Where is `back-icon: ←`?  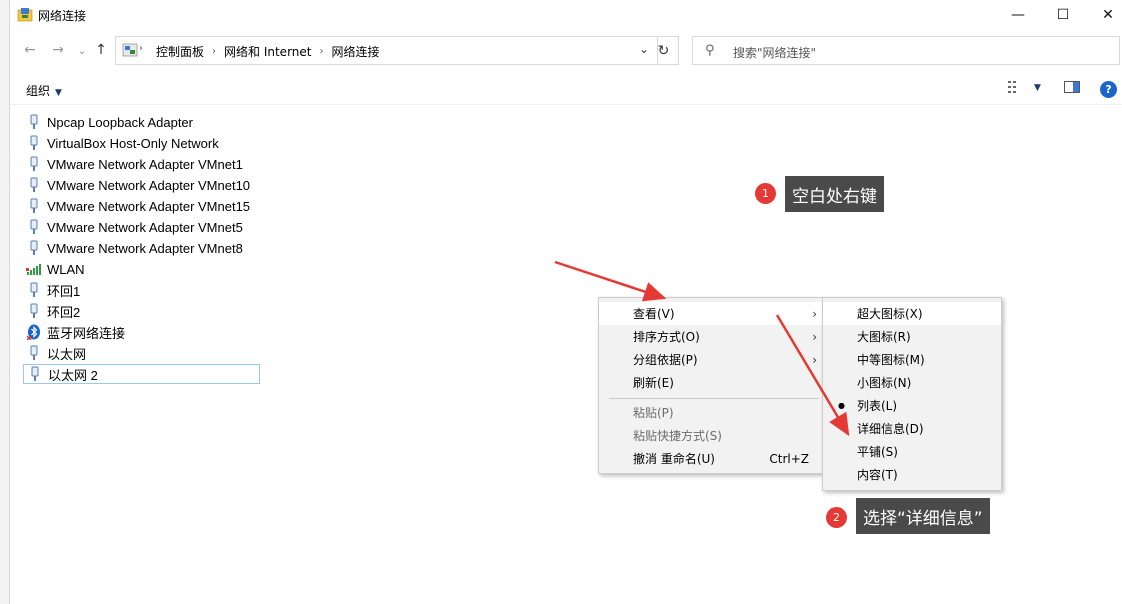
back-icon: ← is located at coordinates (30, 50).